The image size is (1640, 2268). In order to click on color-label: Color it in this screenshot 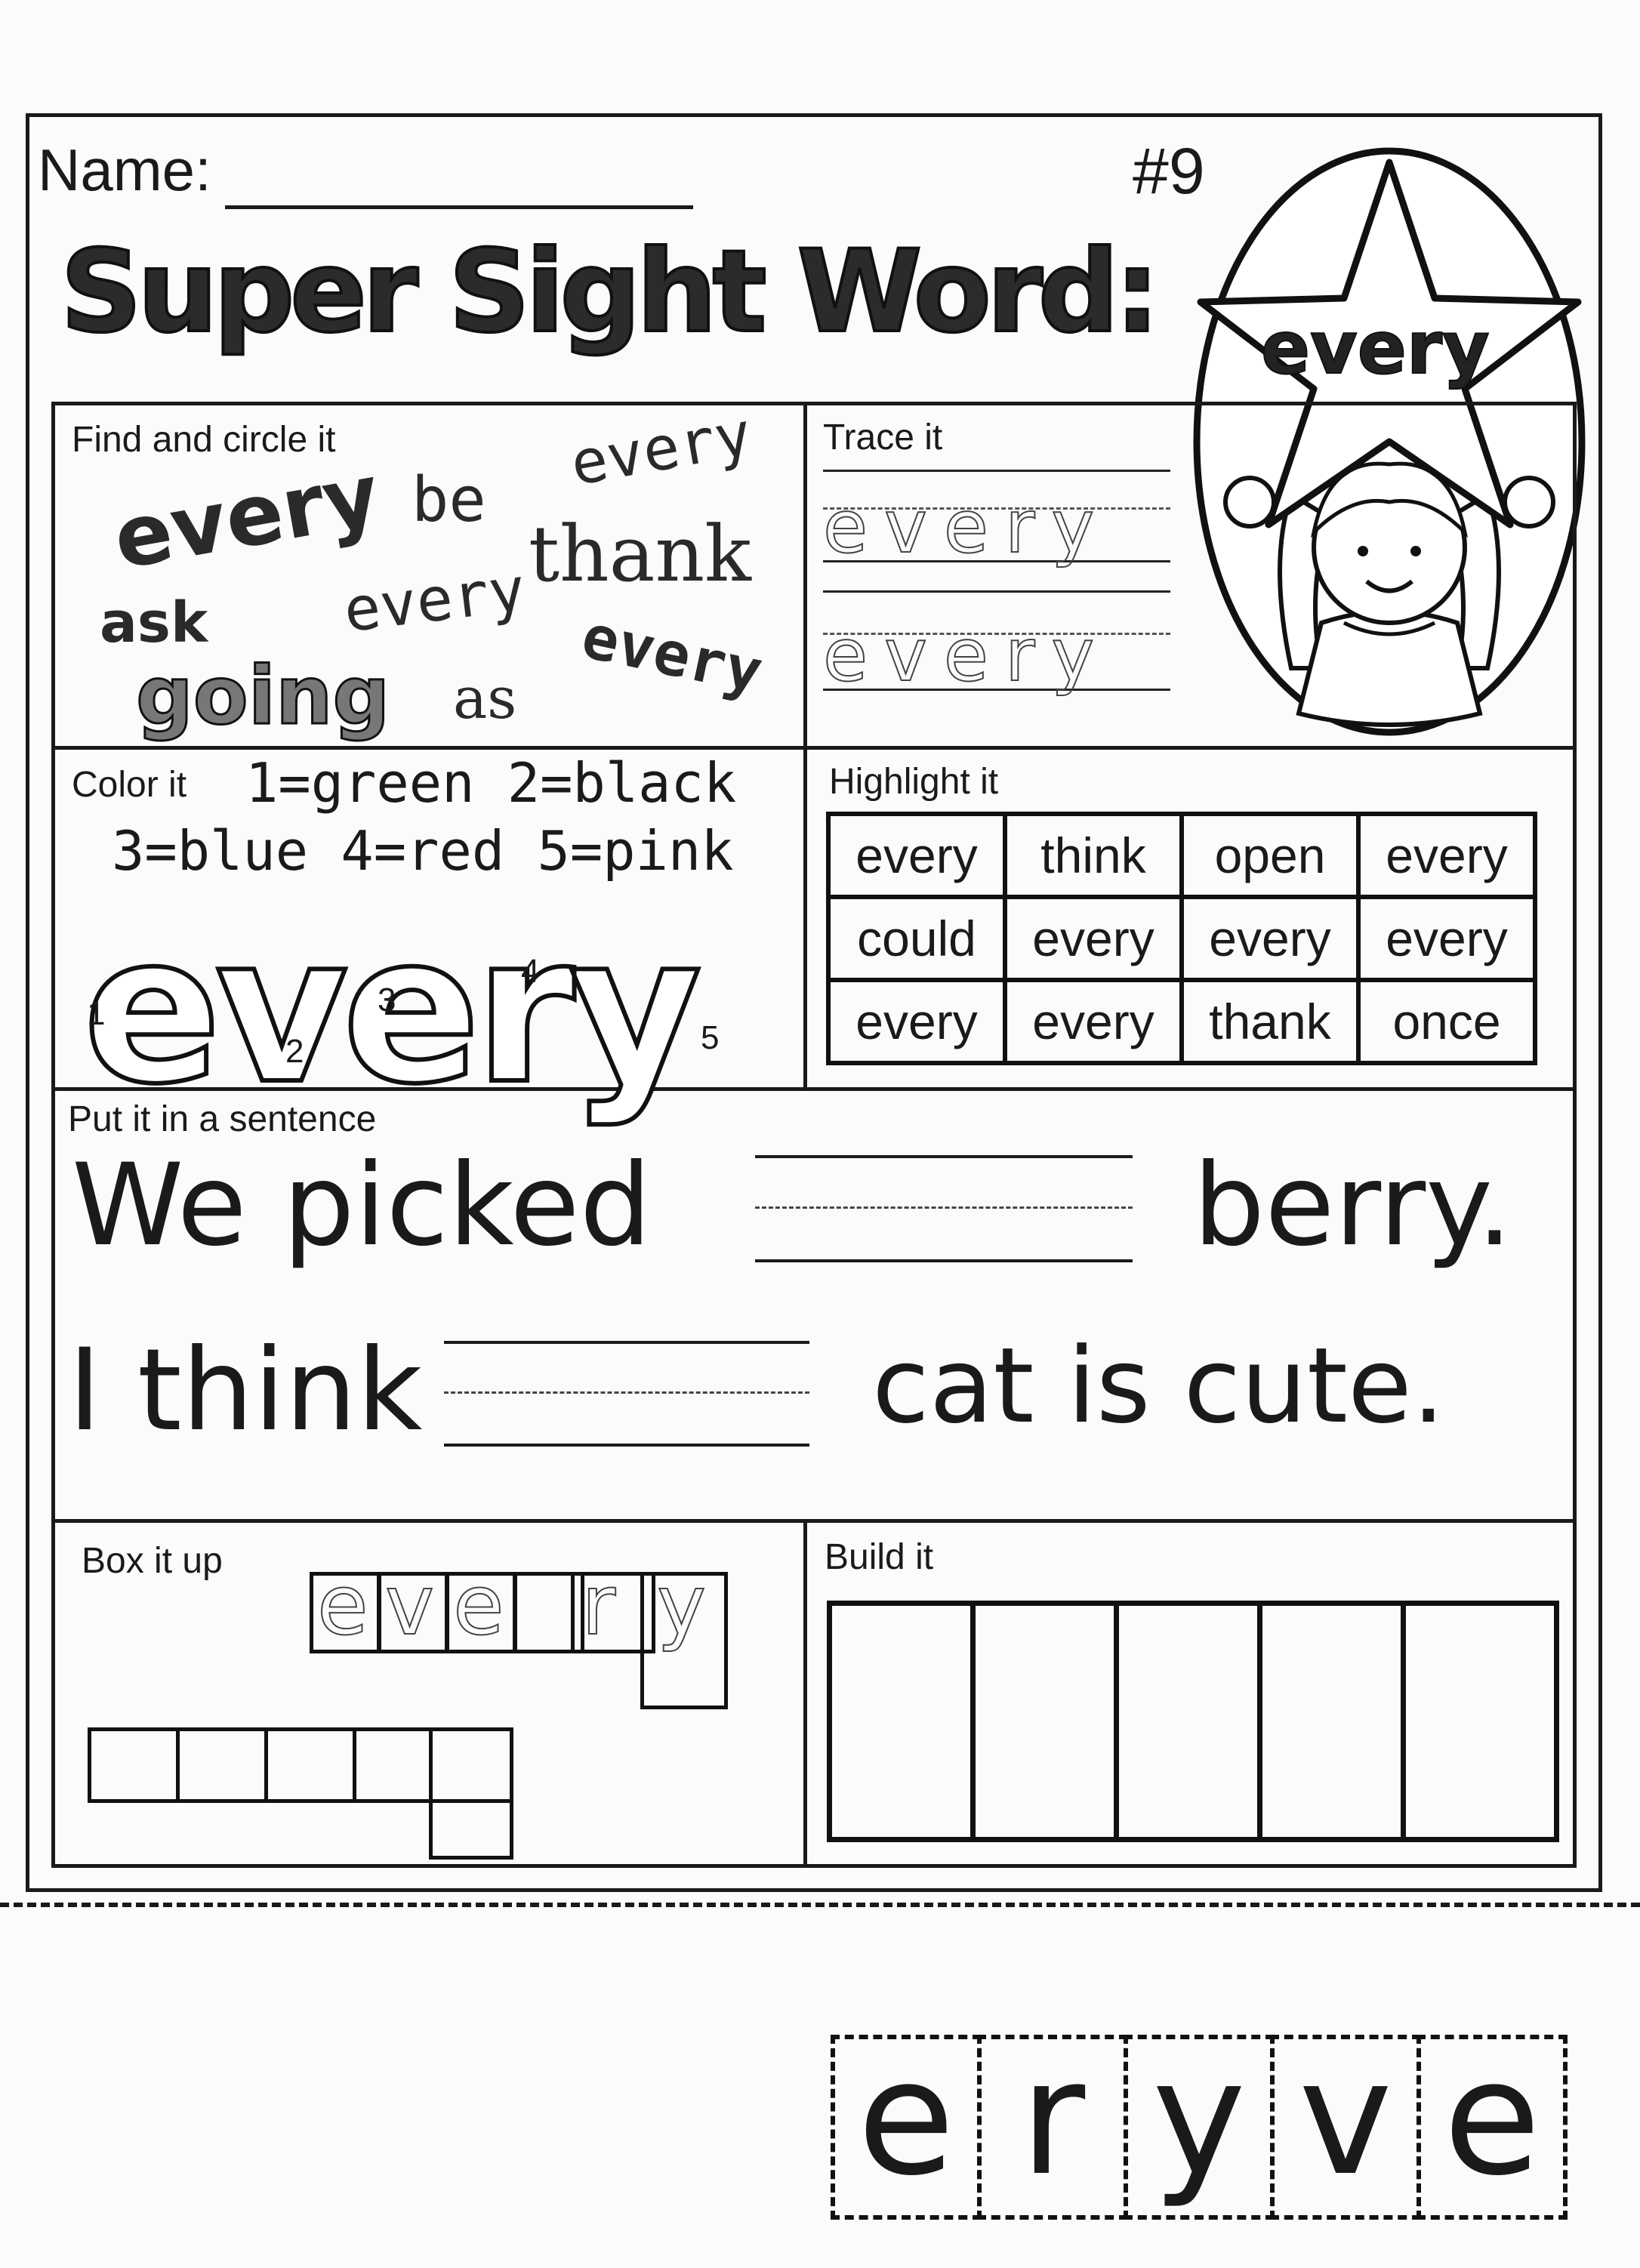, I will do `click(129, 785)`.